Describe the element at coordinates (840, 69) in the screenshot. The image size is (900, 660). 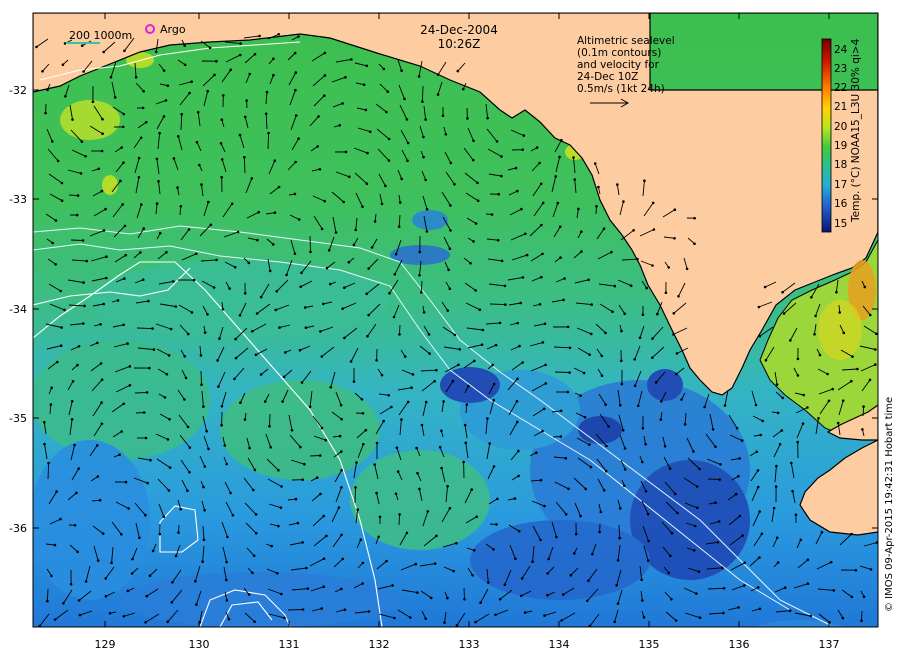
I see `colorbar-tick: 23` at that location.